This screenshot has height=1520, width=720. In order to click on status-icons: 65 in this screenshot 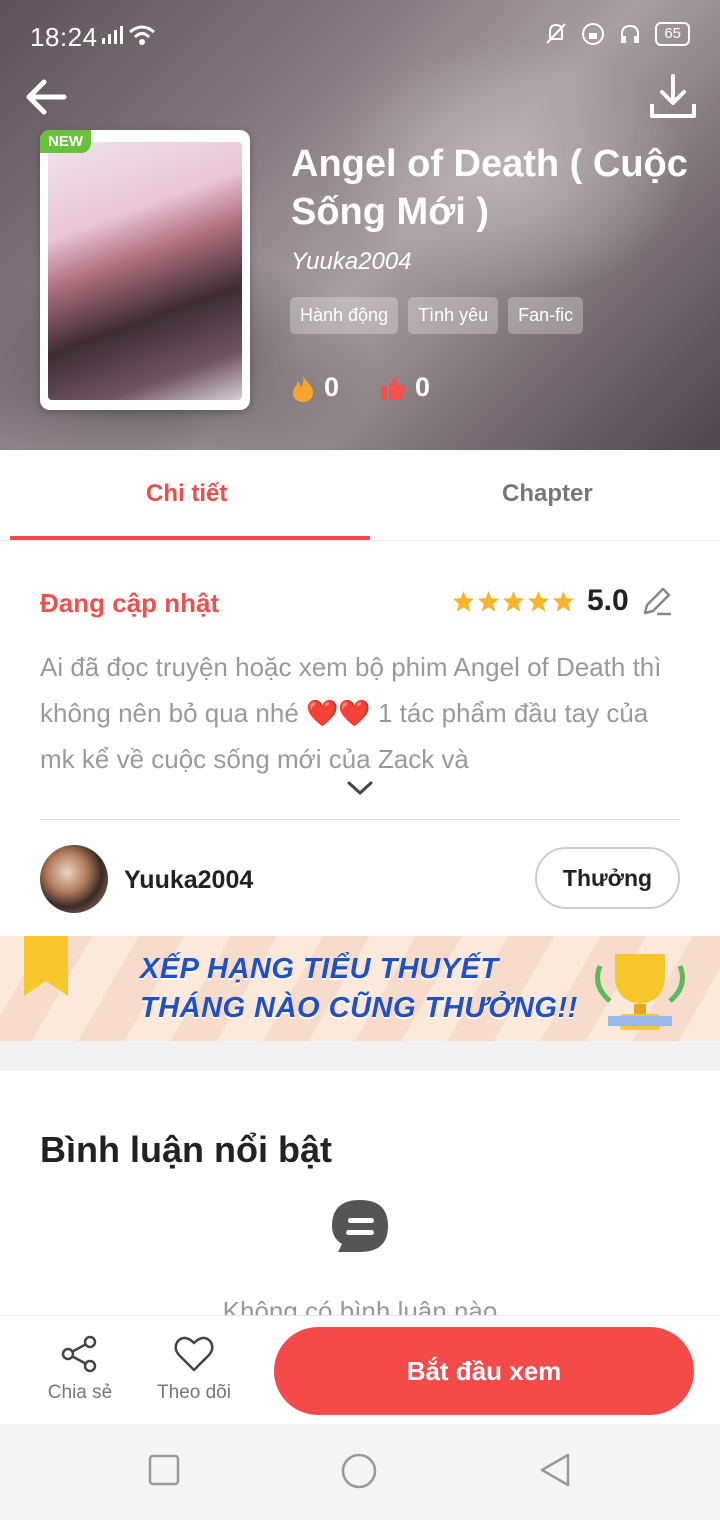, I will do `click(617, 34)`.